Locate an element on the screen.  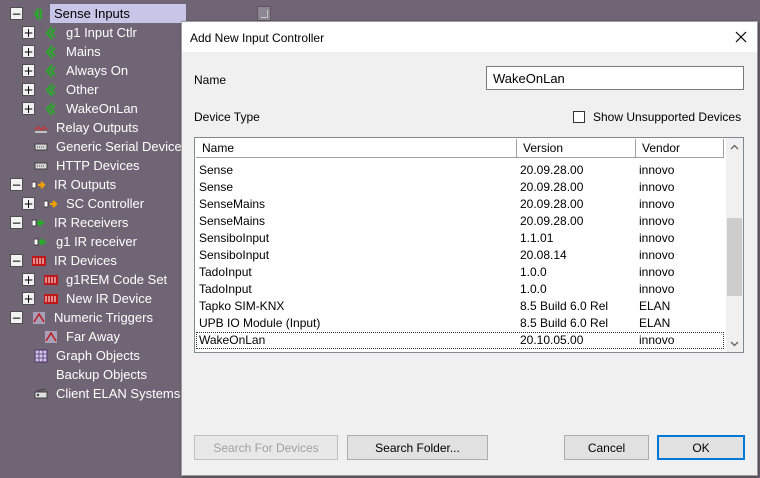
column-header-name: Name is located at coordinates (356, 148).